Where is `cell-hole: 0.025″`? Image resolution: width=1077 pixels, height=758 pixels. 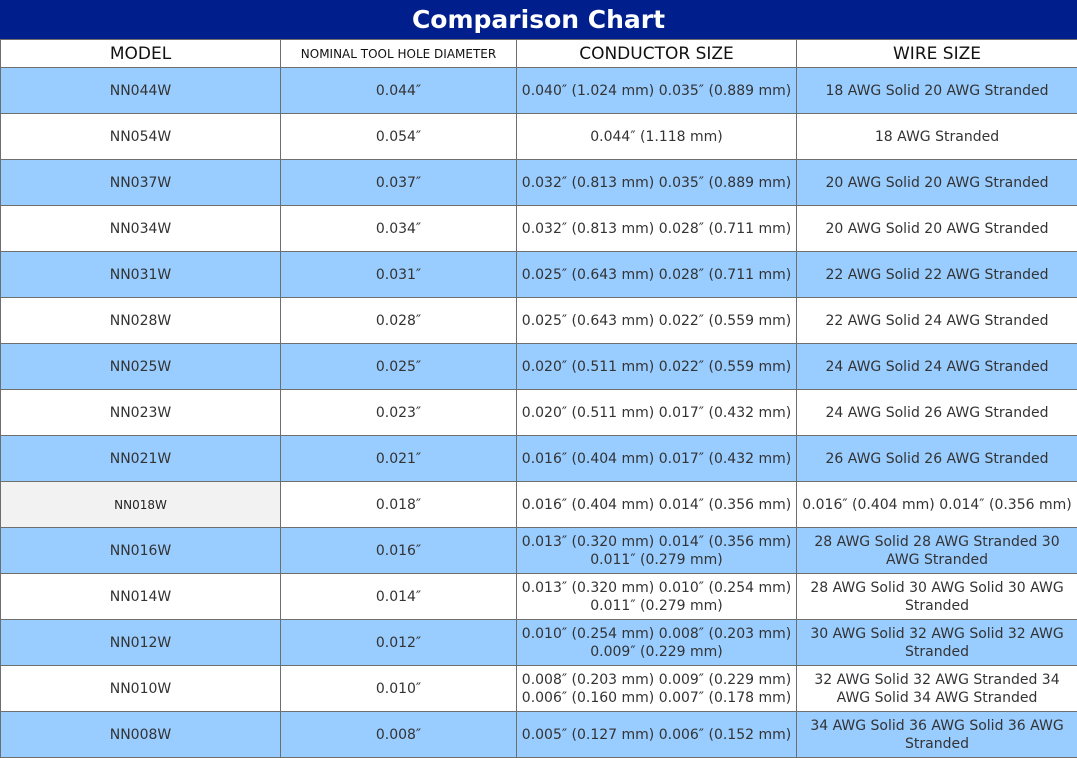 cell-hole: 0.025″ is located at coordinates (398, 366).